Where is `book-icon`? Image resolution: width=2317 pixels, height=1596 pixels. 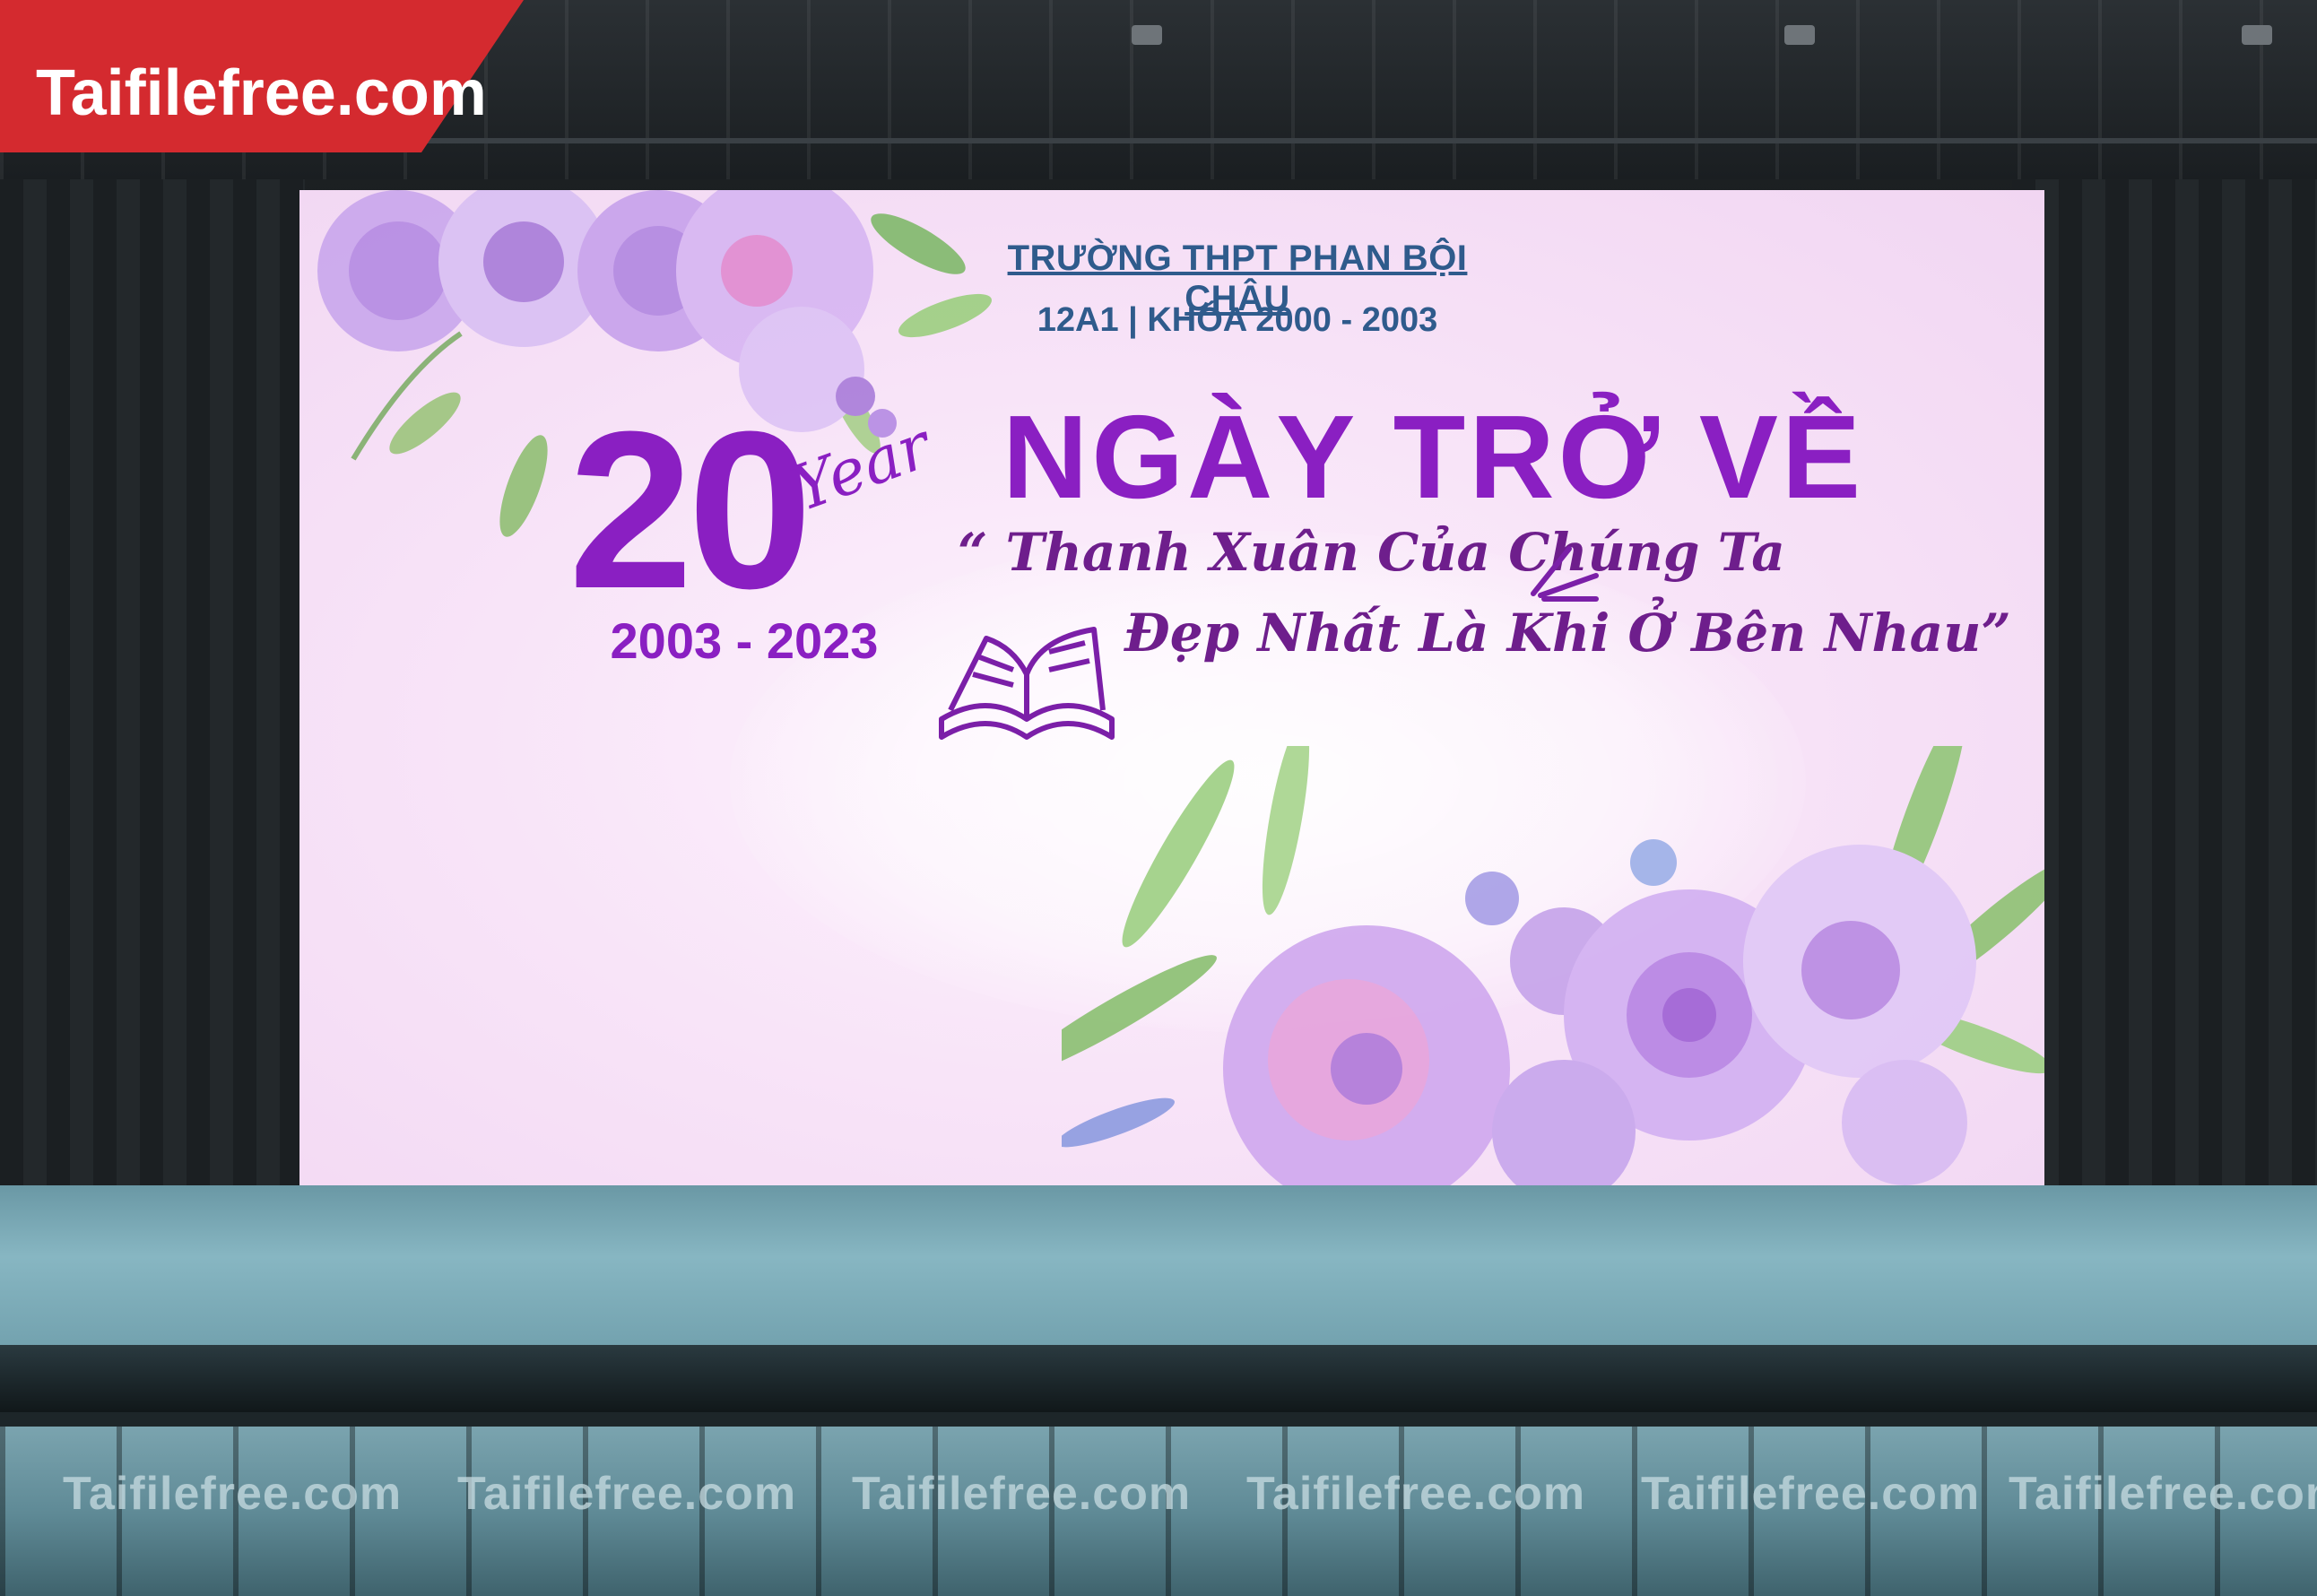 book-icon is located at coordinates (1027, 684).